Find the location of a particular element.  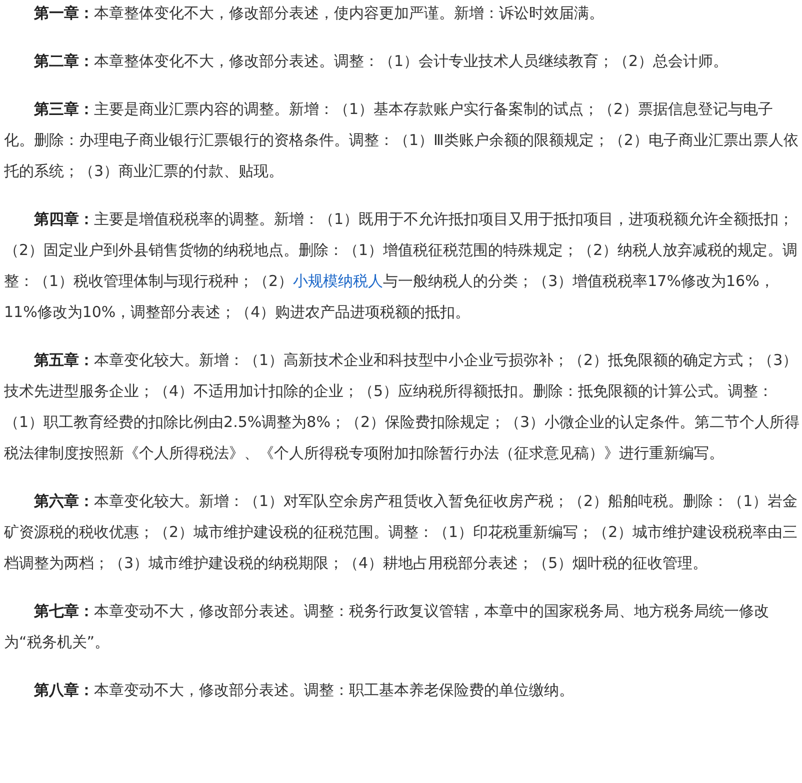

paragraph: 第七章：本章变动不大，修改部分表述。调整：税务行政复议管辖，本章中的国家税务局、地方税务局统一修改为“税务机关”。 is located at coordinates (387, 627).